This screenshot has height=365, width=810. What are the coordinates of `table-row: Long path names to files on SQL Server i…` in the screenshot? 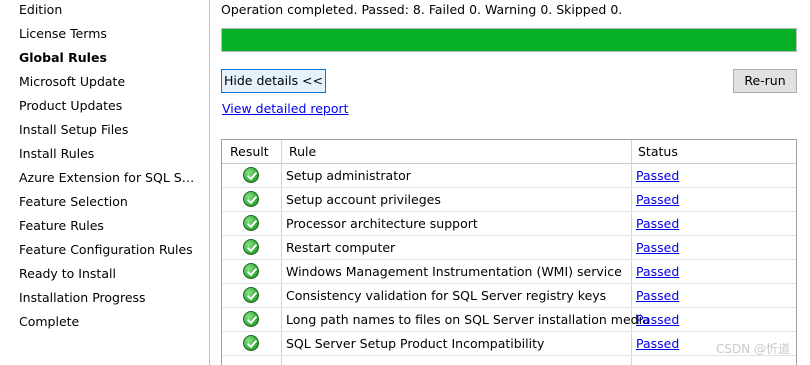 It's located at (509, 320).